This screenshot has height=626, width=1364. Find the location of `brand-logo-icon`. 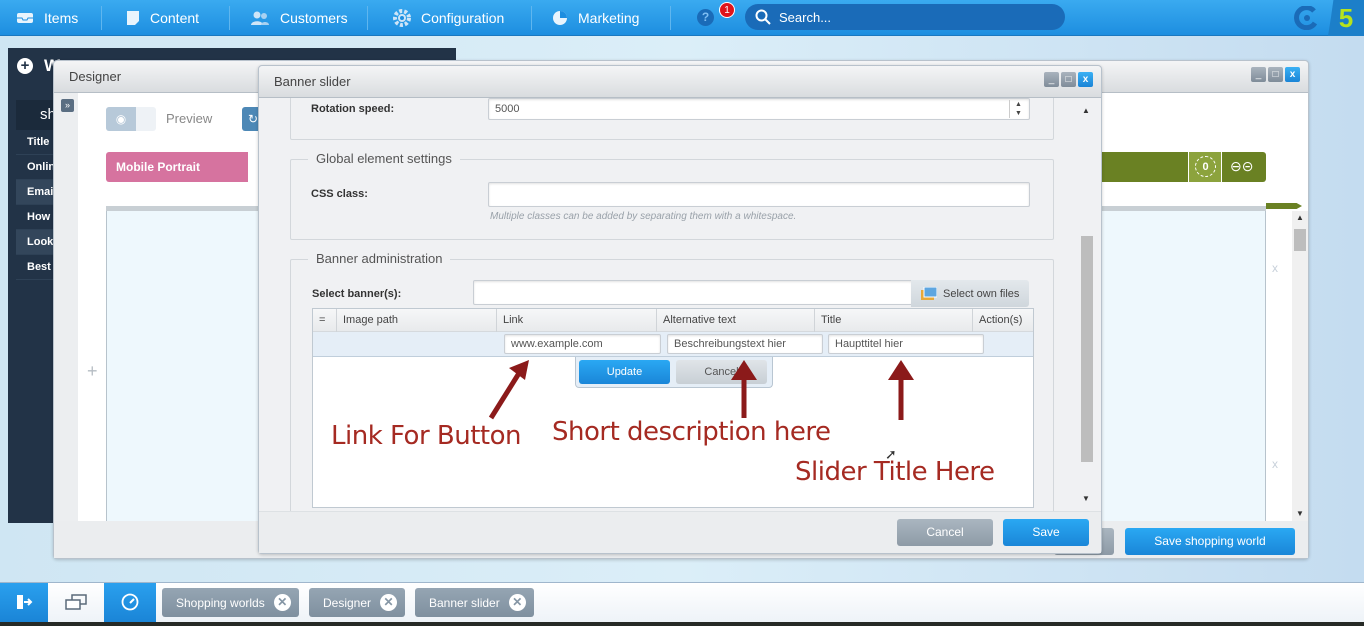

brand-logo-icon is located at coordinates (1306, 18).